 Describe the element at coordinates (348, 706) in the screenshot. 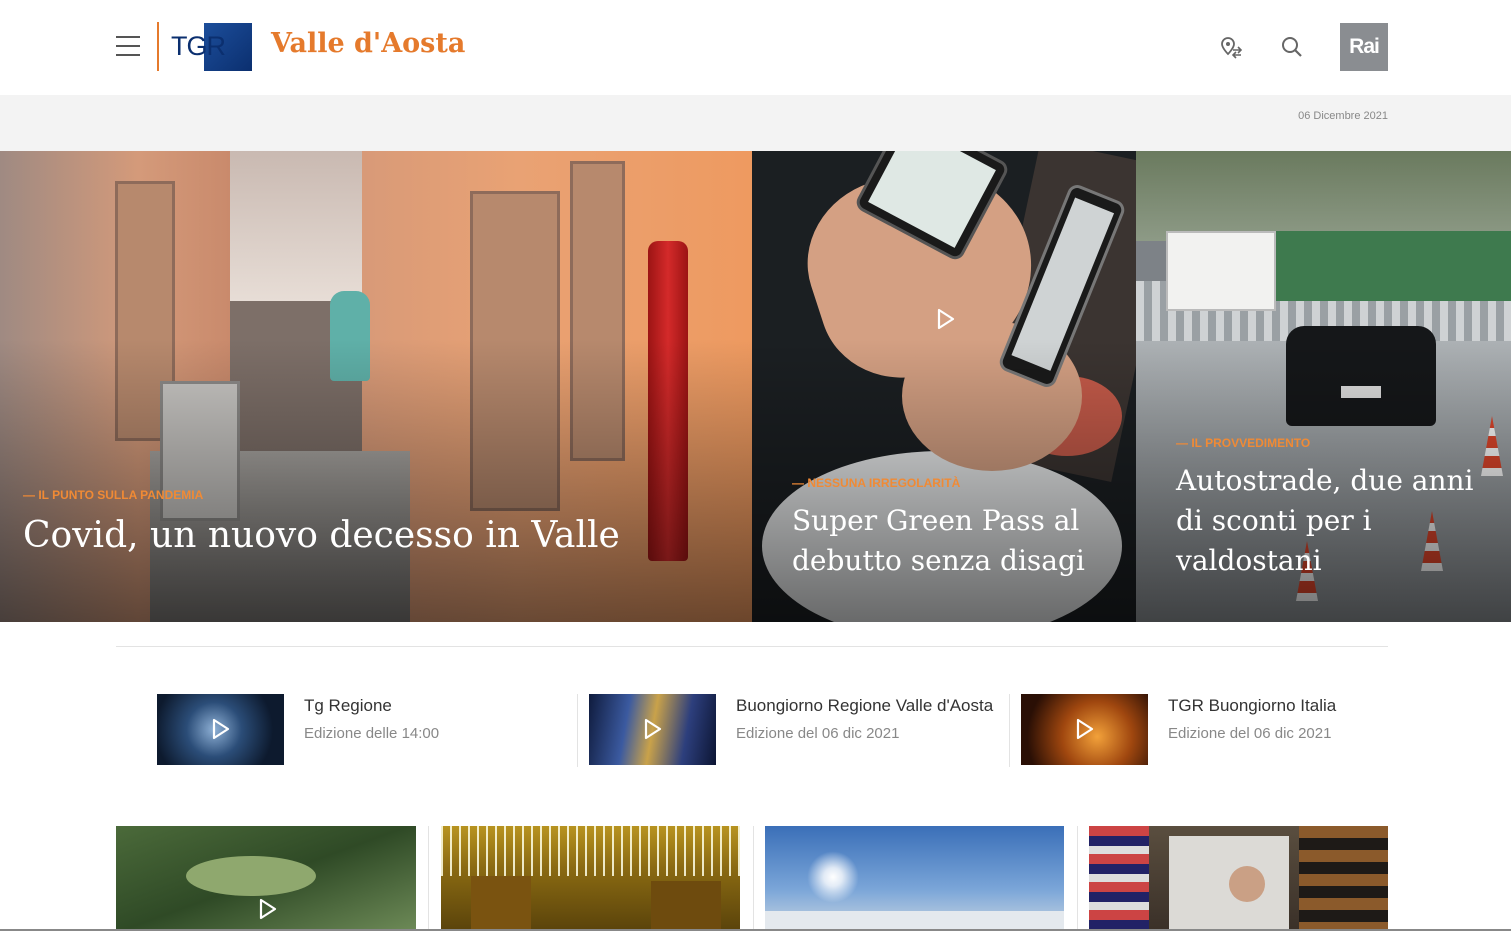

I see `video-title: Tg Regione` at that location.